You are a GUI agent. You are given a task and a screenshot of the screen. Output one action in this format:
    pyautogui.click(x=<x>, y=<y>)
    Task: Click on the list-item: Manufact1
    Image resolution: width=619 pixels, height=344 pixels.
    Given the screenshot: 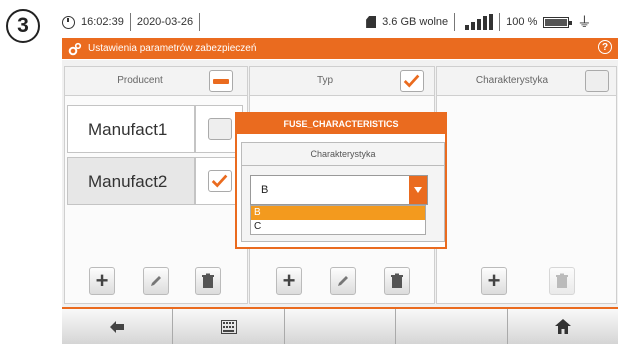 What is the action you would take?
    pyautogui.click(x=131, y=129)
    